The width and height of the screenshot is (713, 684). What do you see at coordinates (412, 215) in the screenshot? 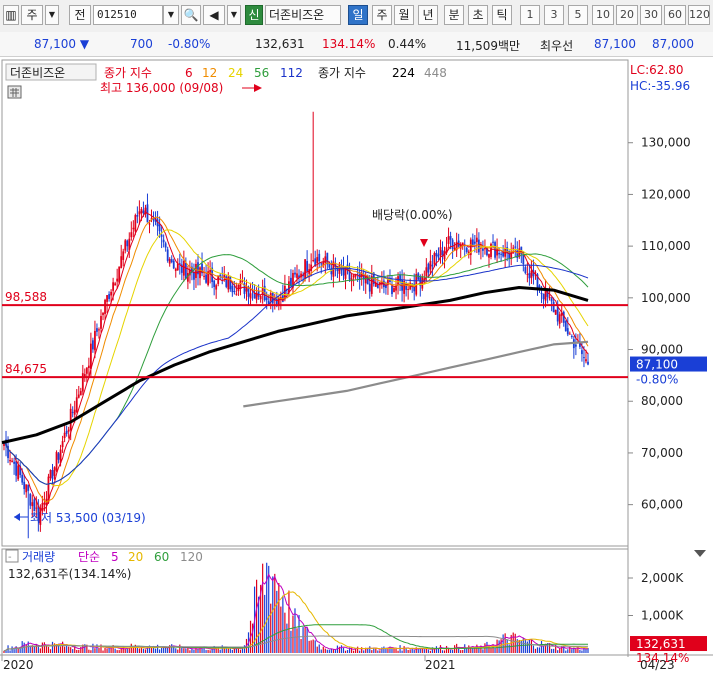
I see `dividend-label: 배당락(0.00%)` at bounding box center [412, 215].